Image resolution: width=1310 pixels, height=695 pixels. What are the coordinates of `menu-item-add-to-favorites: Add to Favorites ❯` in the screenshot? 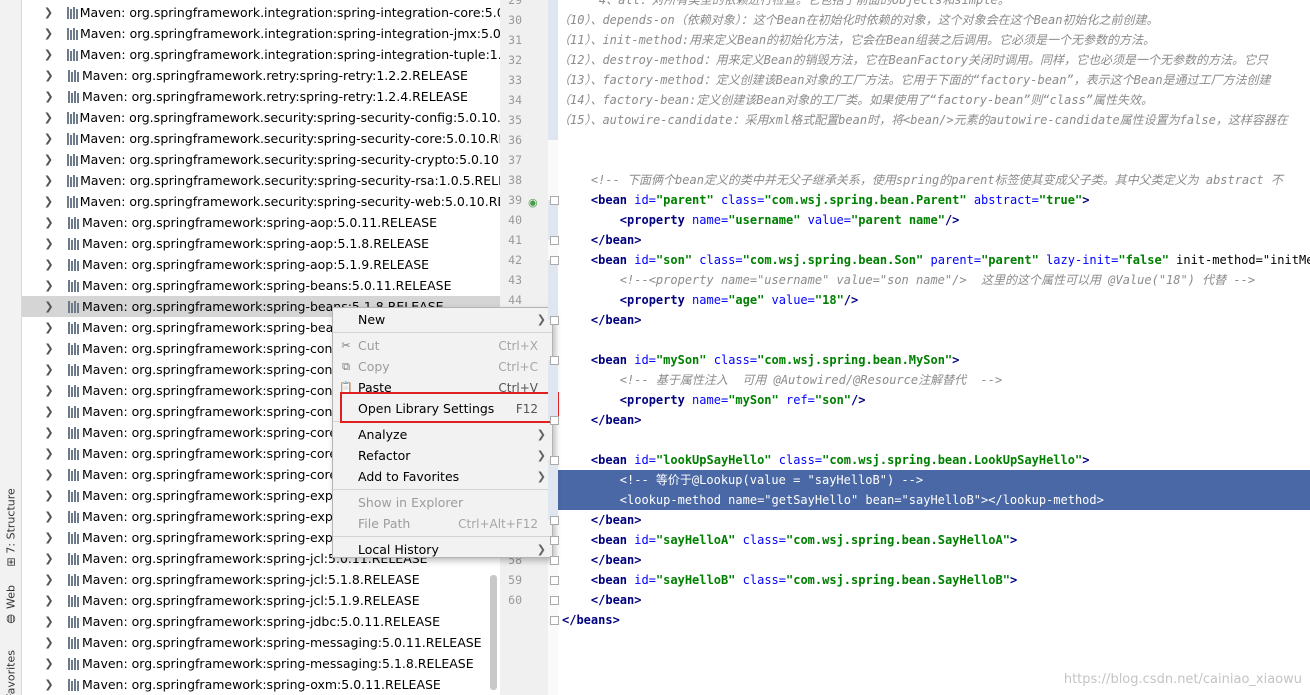 It's located at (442, 476).